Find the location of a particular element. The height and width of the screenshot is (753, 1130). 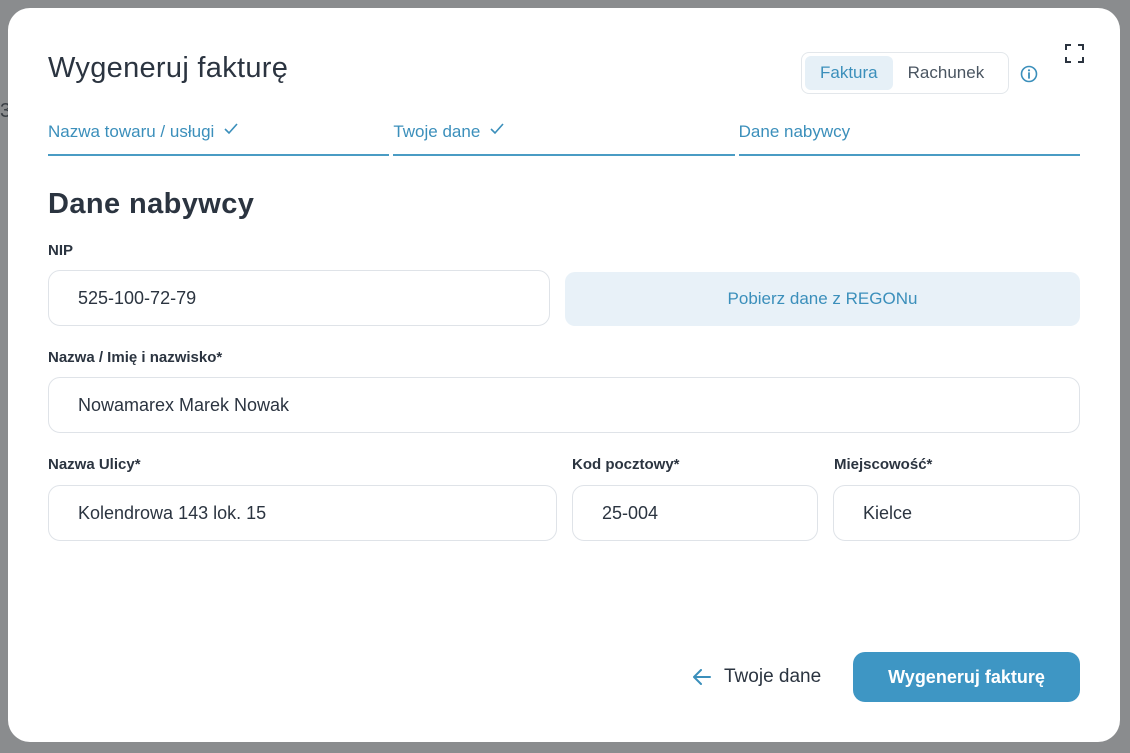

step-buyer-data: Dane nabywcy is located at coordinates (909, 137).